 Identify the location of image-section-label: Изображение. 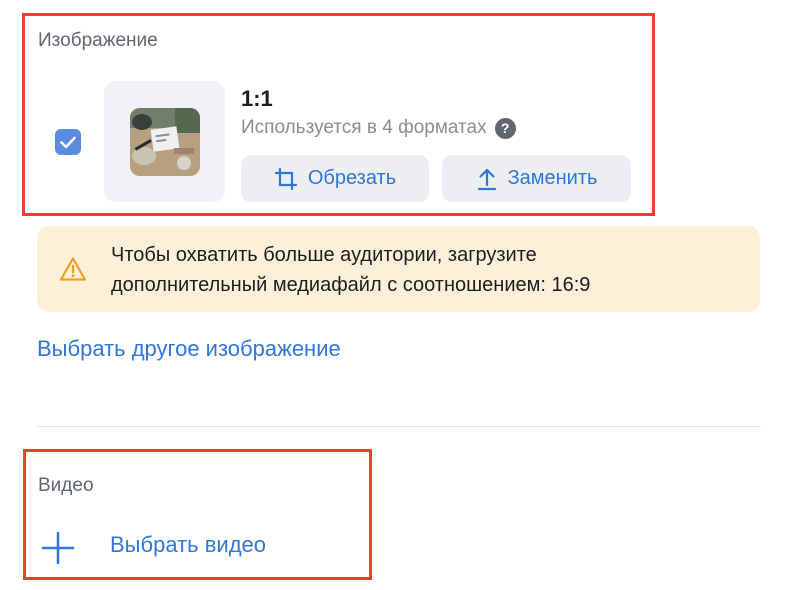
(98, 40).